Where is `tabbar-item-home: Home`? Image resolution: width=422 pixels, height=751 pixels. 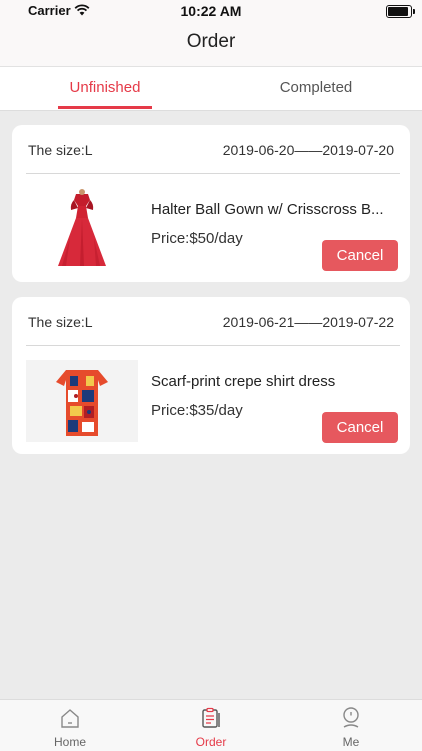 tabbar-item-home: Home is located at coordinates (70, 725).